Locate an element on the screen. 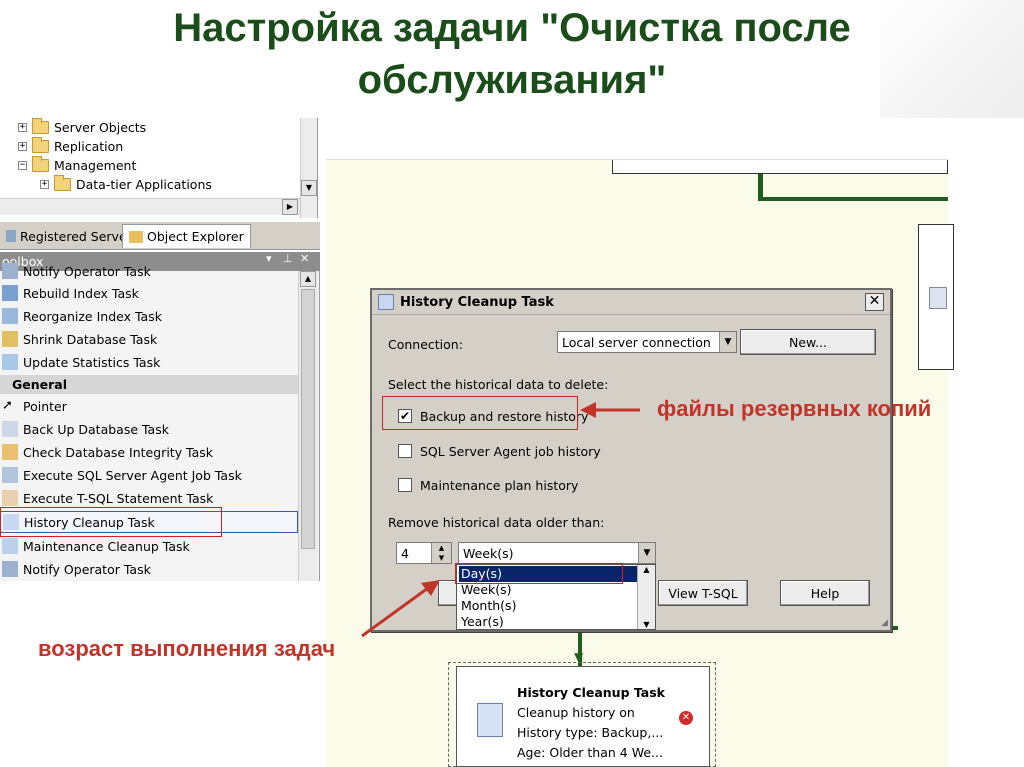 The width and height of the screenshot is (1024, 767). arrow-line is located at coordinates (395, 612).